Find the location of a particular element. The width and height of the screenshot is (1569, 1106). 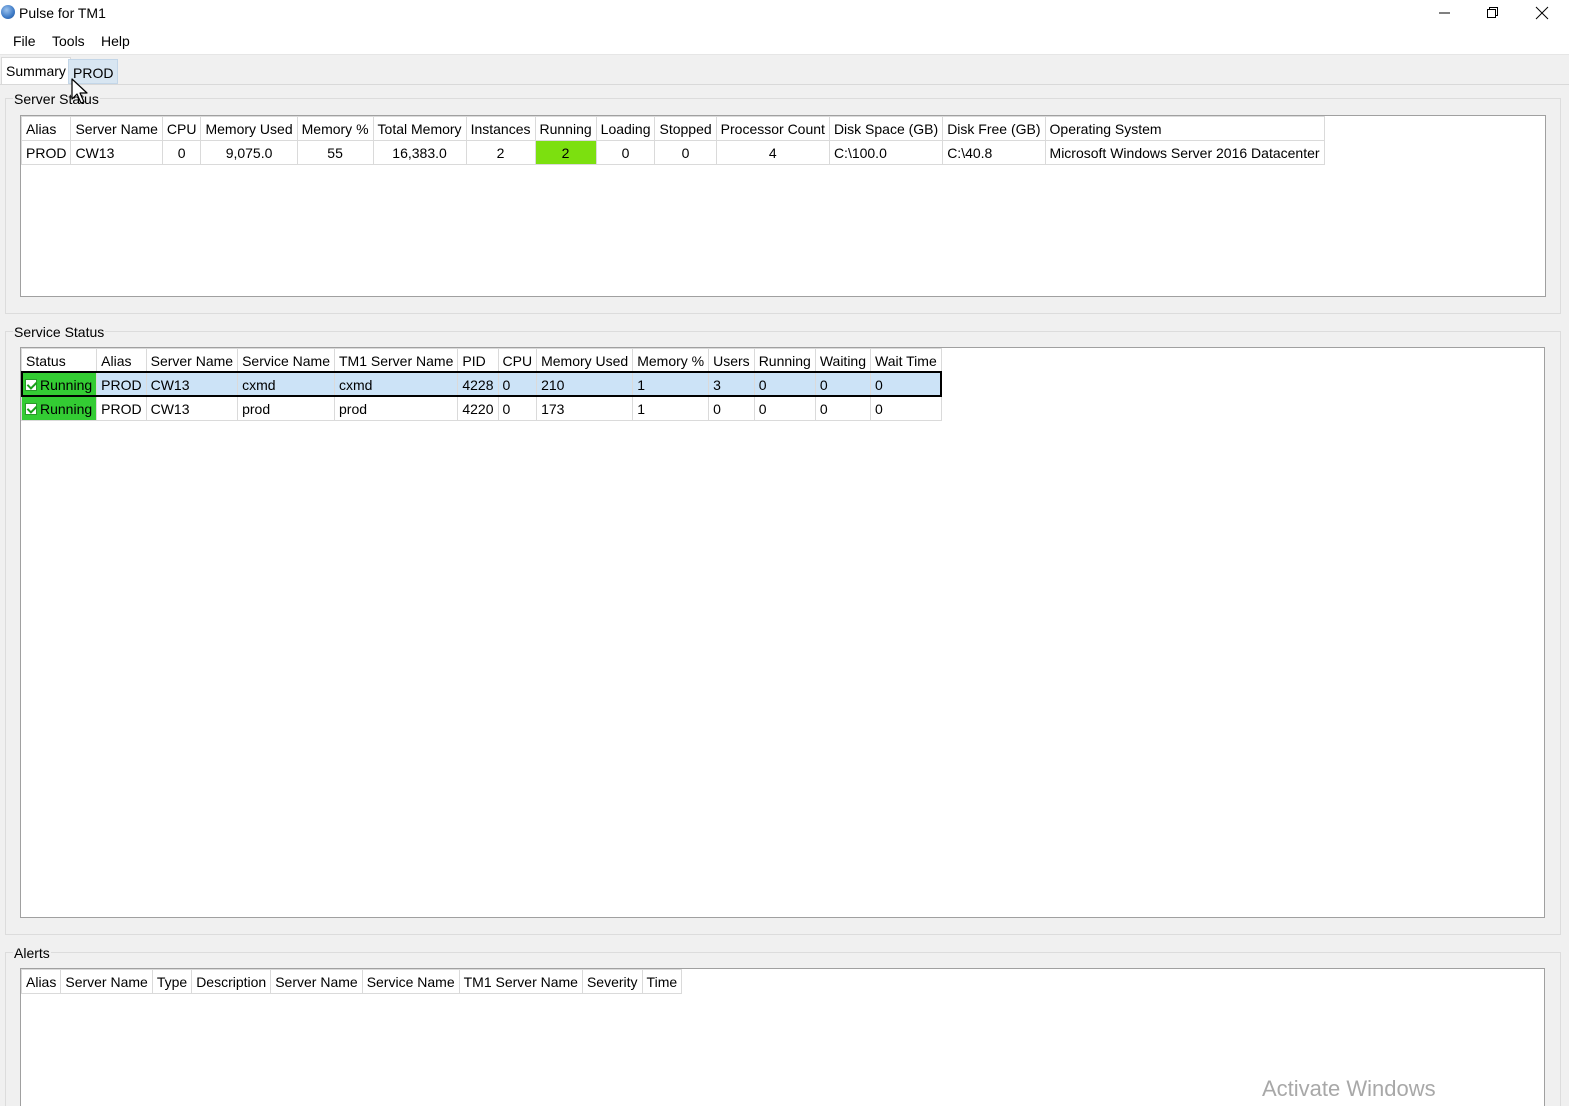

cell-loading: 0 is located at coordinates (625, 152).